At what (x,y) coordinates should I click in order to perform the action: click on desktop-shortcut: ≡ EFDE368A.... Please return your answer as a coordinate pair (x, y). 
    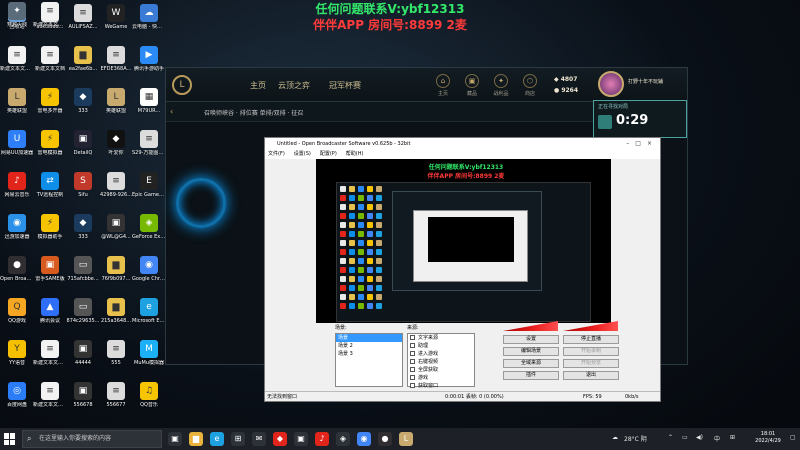
    Looking at the image, I should click on (116, 63).